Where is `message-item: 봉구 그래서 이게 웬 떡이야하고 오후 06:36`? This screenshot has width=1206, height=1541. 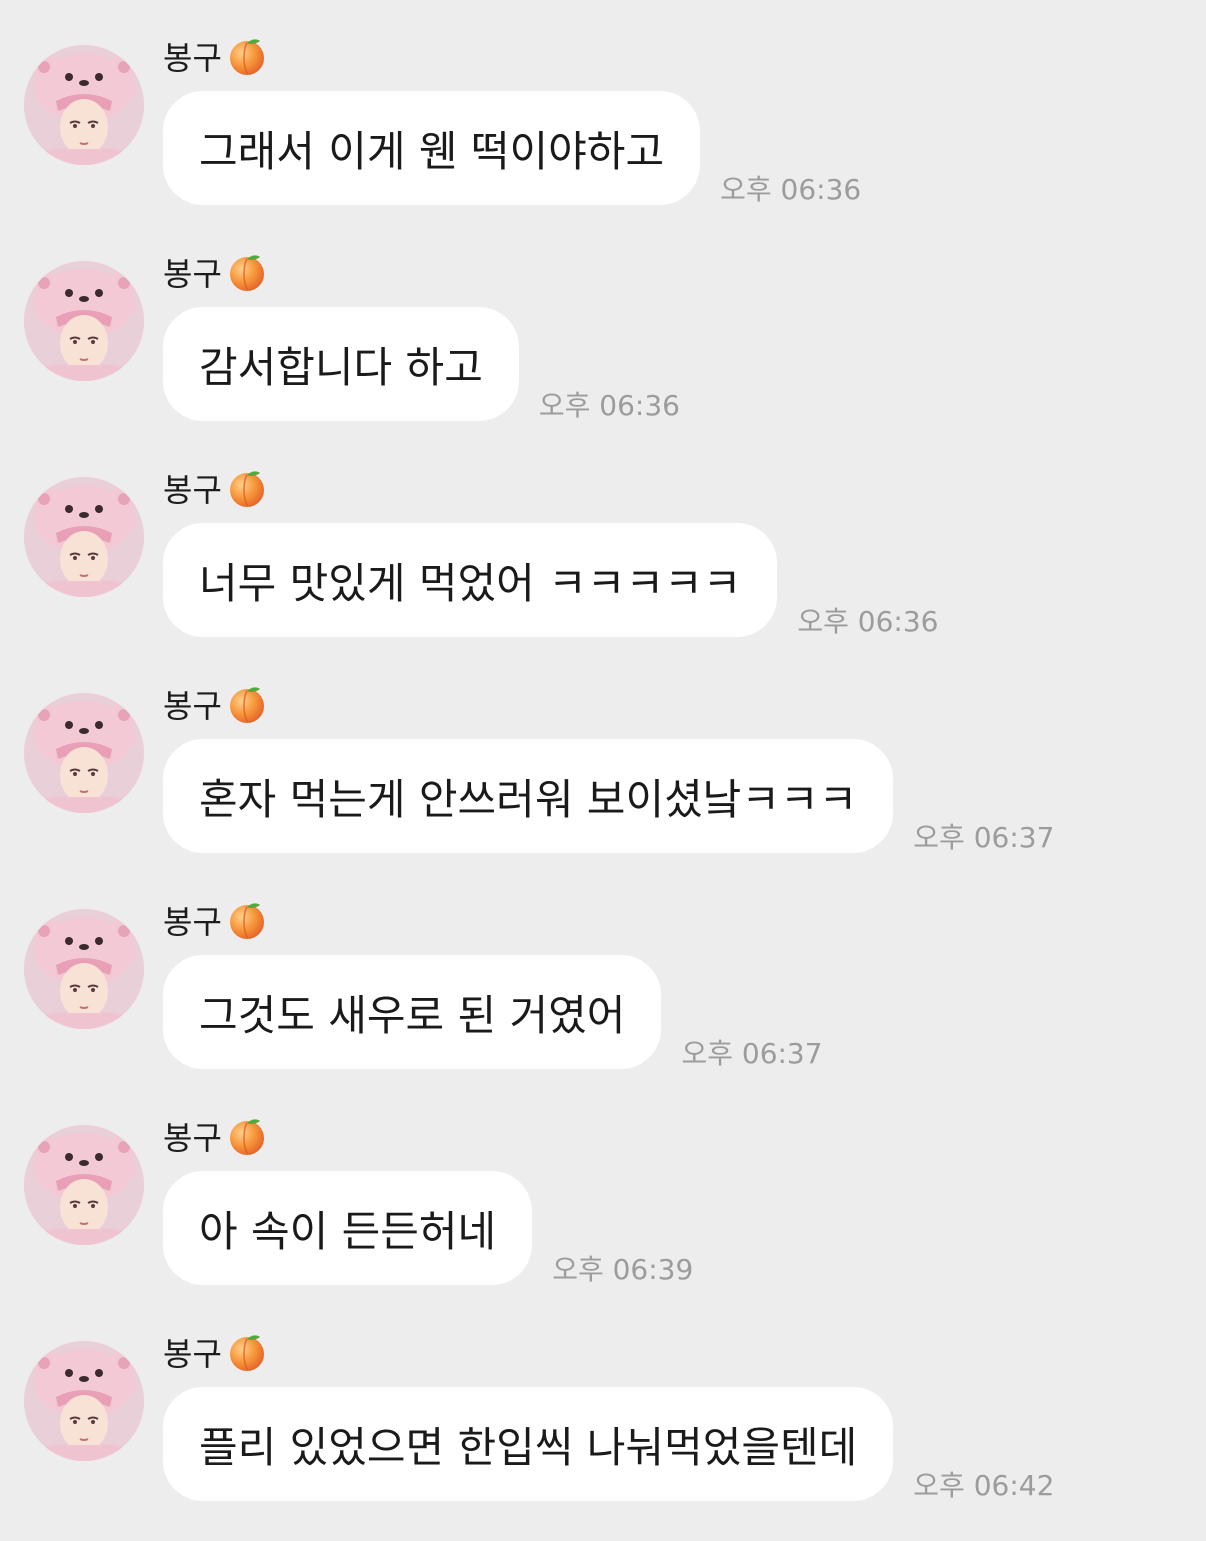 message-item: 봉구 그래서 이게 웬 떡이야하고 오후 06:36 is located at coordinates (603, 108).